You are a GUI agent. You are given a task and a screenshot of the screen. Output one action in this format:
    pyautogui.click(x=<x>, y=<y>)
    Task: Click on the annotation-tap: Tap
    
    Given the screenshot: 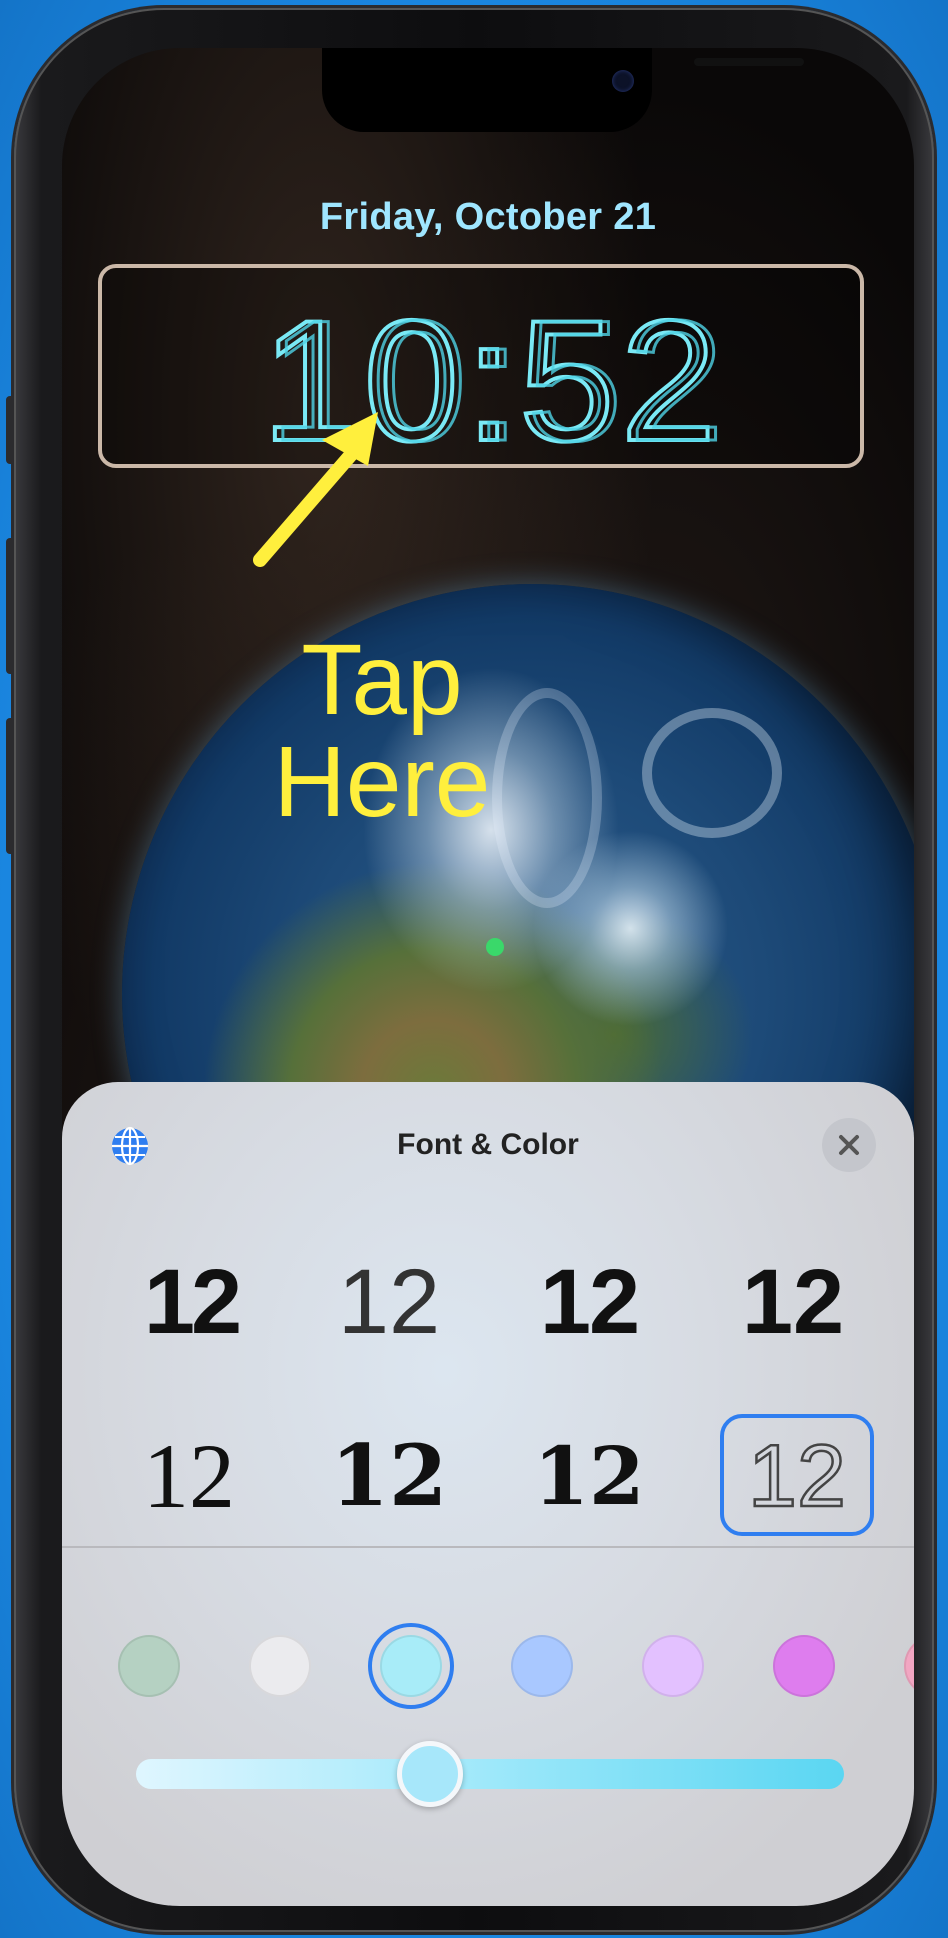 What is the action you would take?
    pyautogui.click(x=382, y=680)
    